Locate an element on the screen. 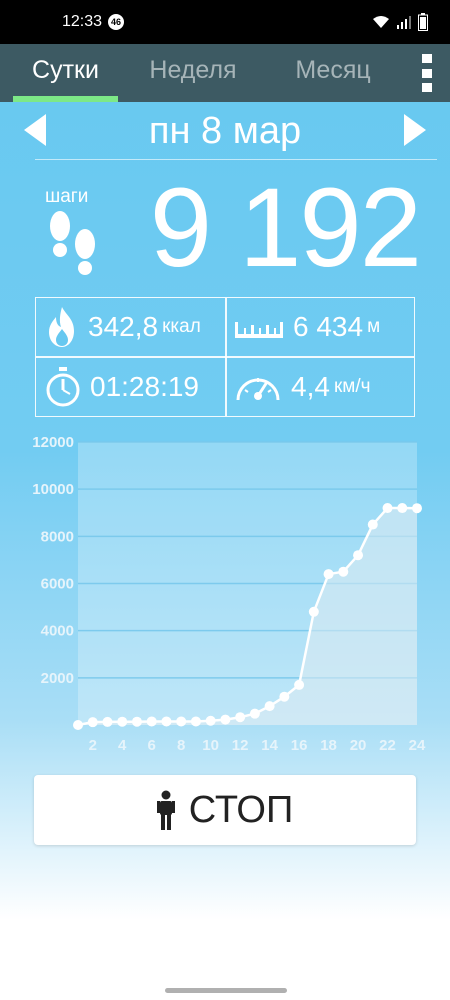 The image size is (450, 1000). status-bar: 12:33 46 is located at coordinates (225, 22).